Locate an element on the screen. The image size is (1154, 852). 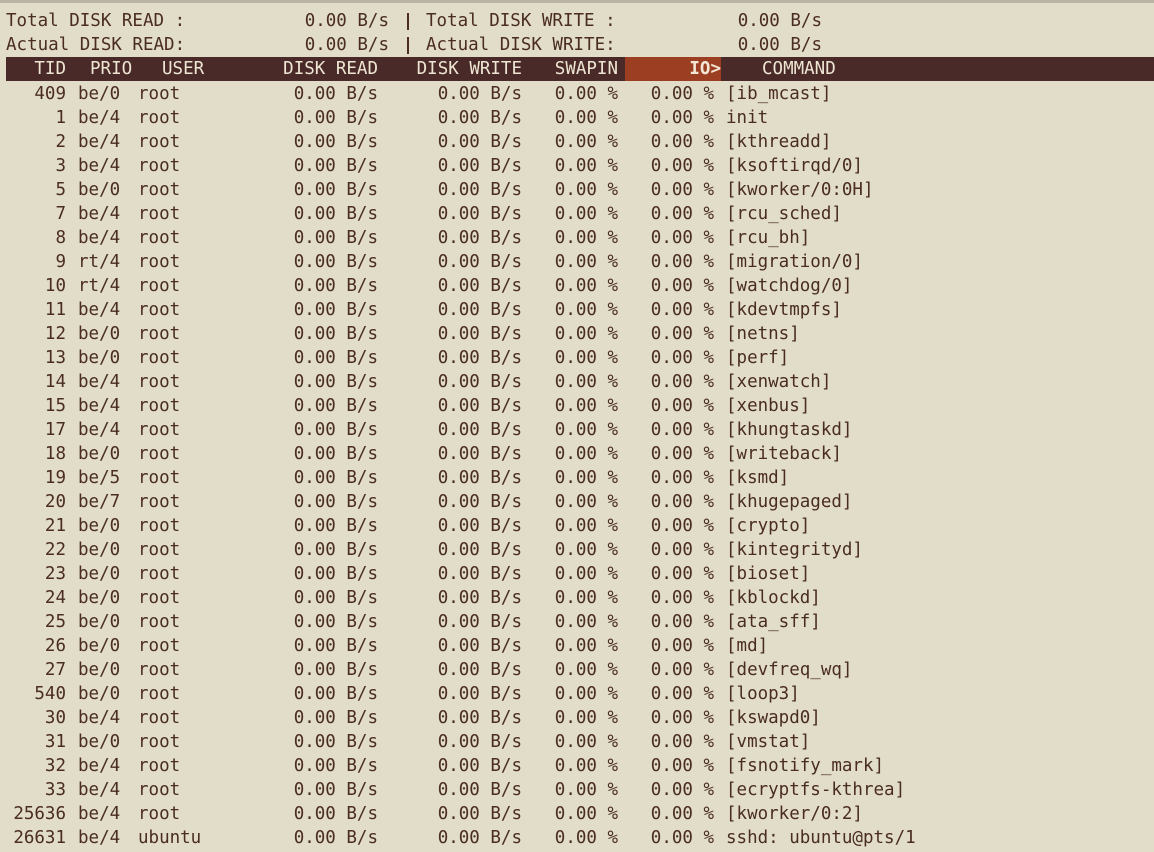
tid-cell: 15 is located at coordinates (55, 406).